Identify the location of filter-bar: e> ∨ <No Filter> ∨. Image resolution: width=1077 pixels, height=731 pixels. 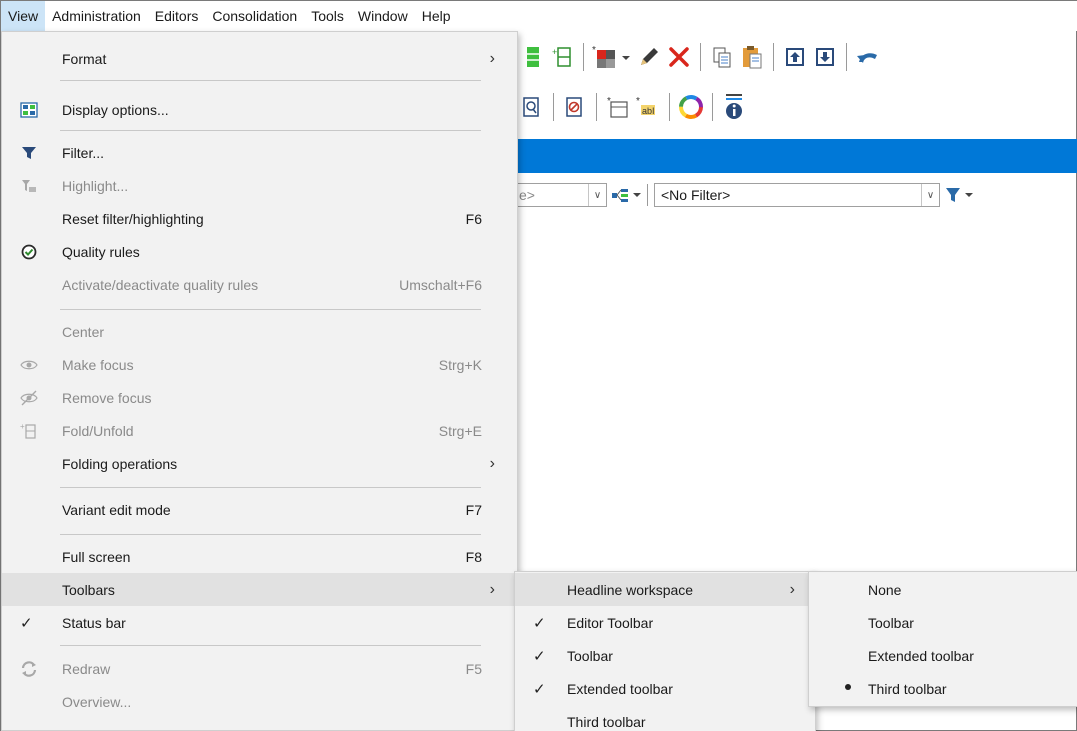
(748, 195).